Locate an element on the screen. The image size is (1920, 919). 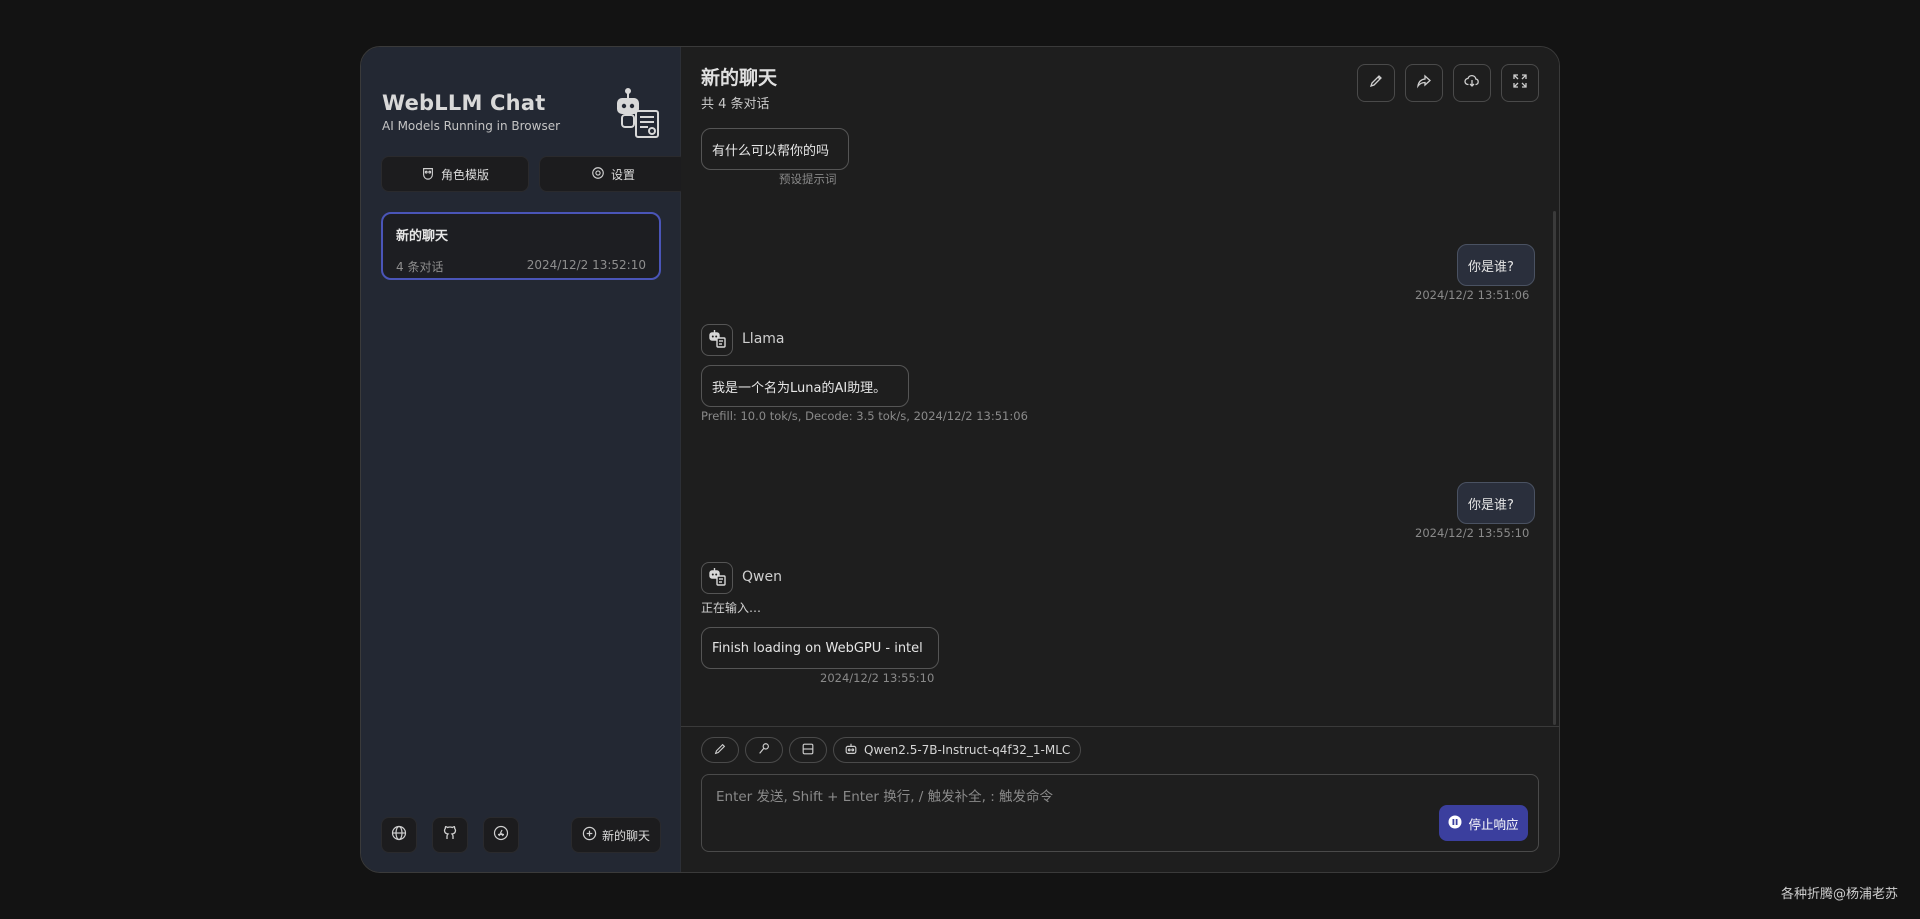
layout-button is located at coordinates (808, 750).